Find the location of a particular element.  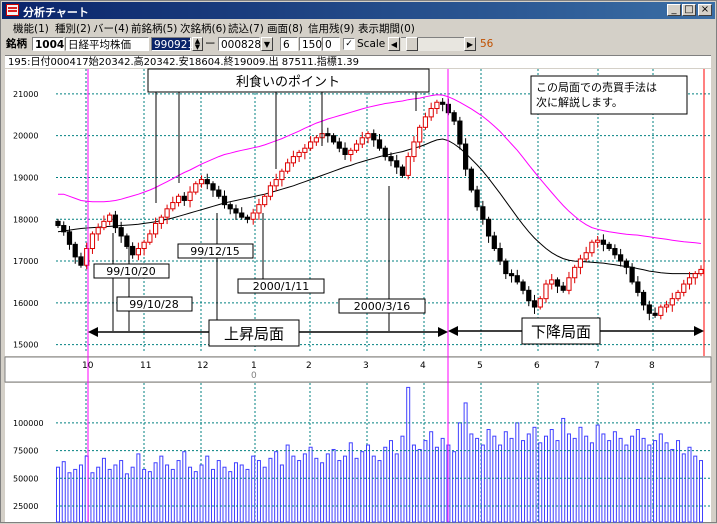

x-sub-label: 0 is located at coordinates (254, 376).